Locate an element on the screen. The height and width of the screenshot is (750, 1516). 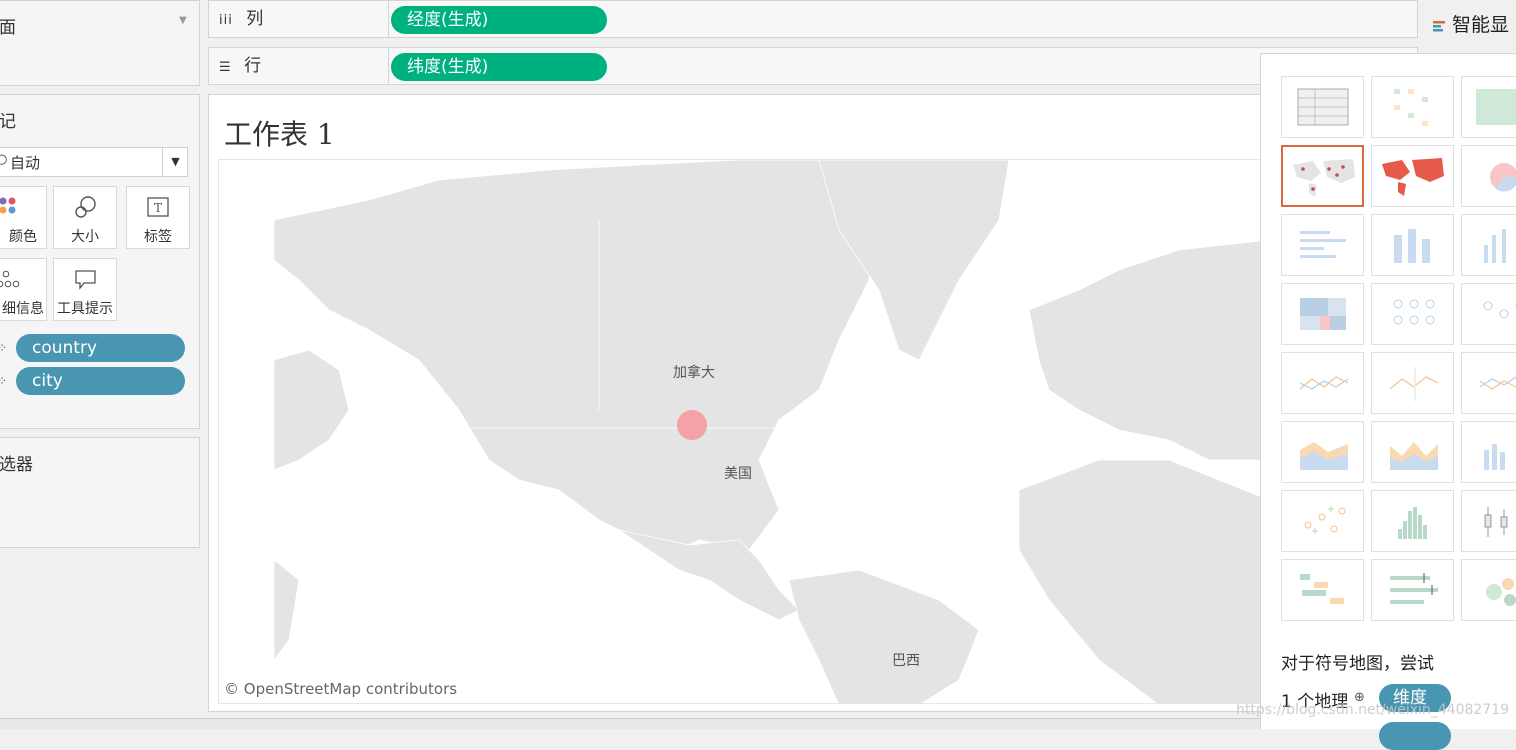
show-me-hint-line1: 对于符号地图，尝试 is located at coordinates (1357, 664).